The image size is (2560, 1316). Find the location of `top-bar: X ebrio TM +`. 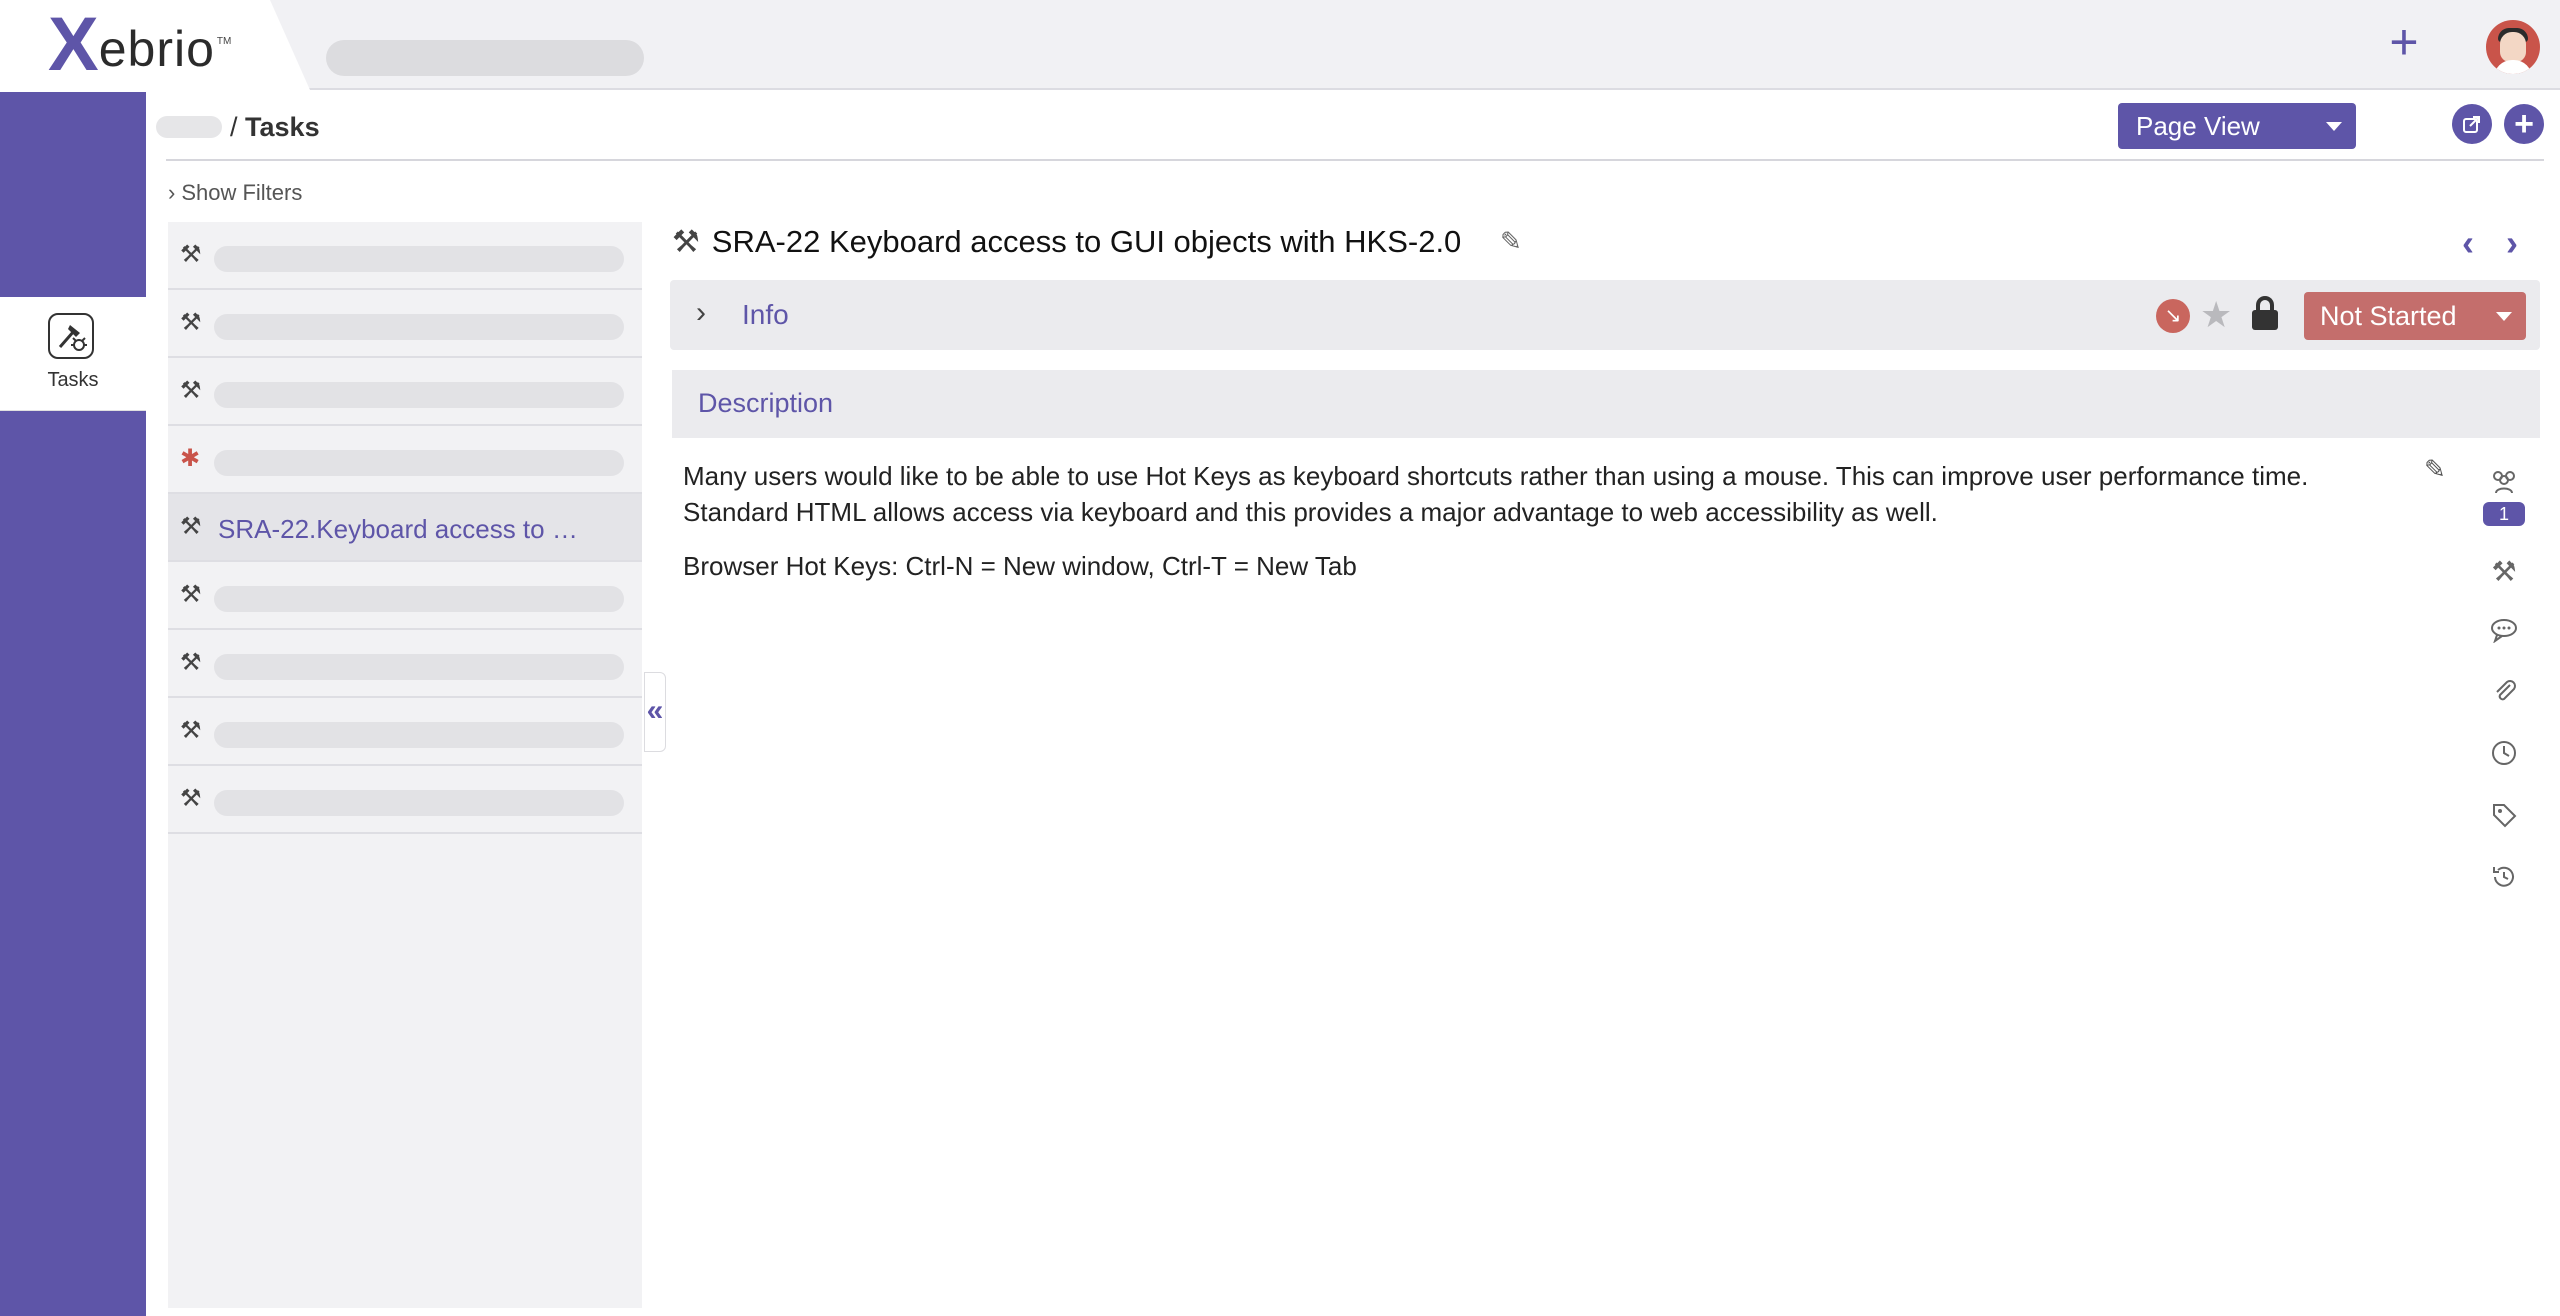

top-bar: X ebrio TM + is located at coordinates (1280, 45).